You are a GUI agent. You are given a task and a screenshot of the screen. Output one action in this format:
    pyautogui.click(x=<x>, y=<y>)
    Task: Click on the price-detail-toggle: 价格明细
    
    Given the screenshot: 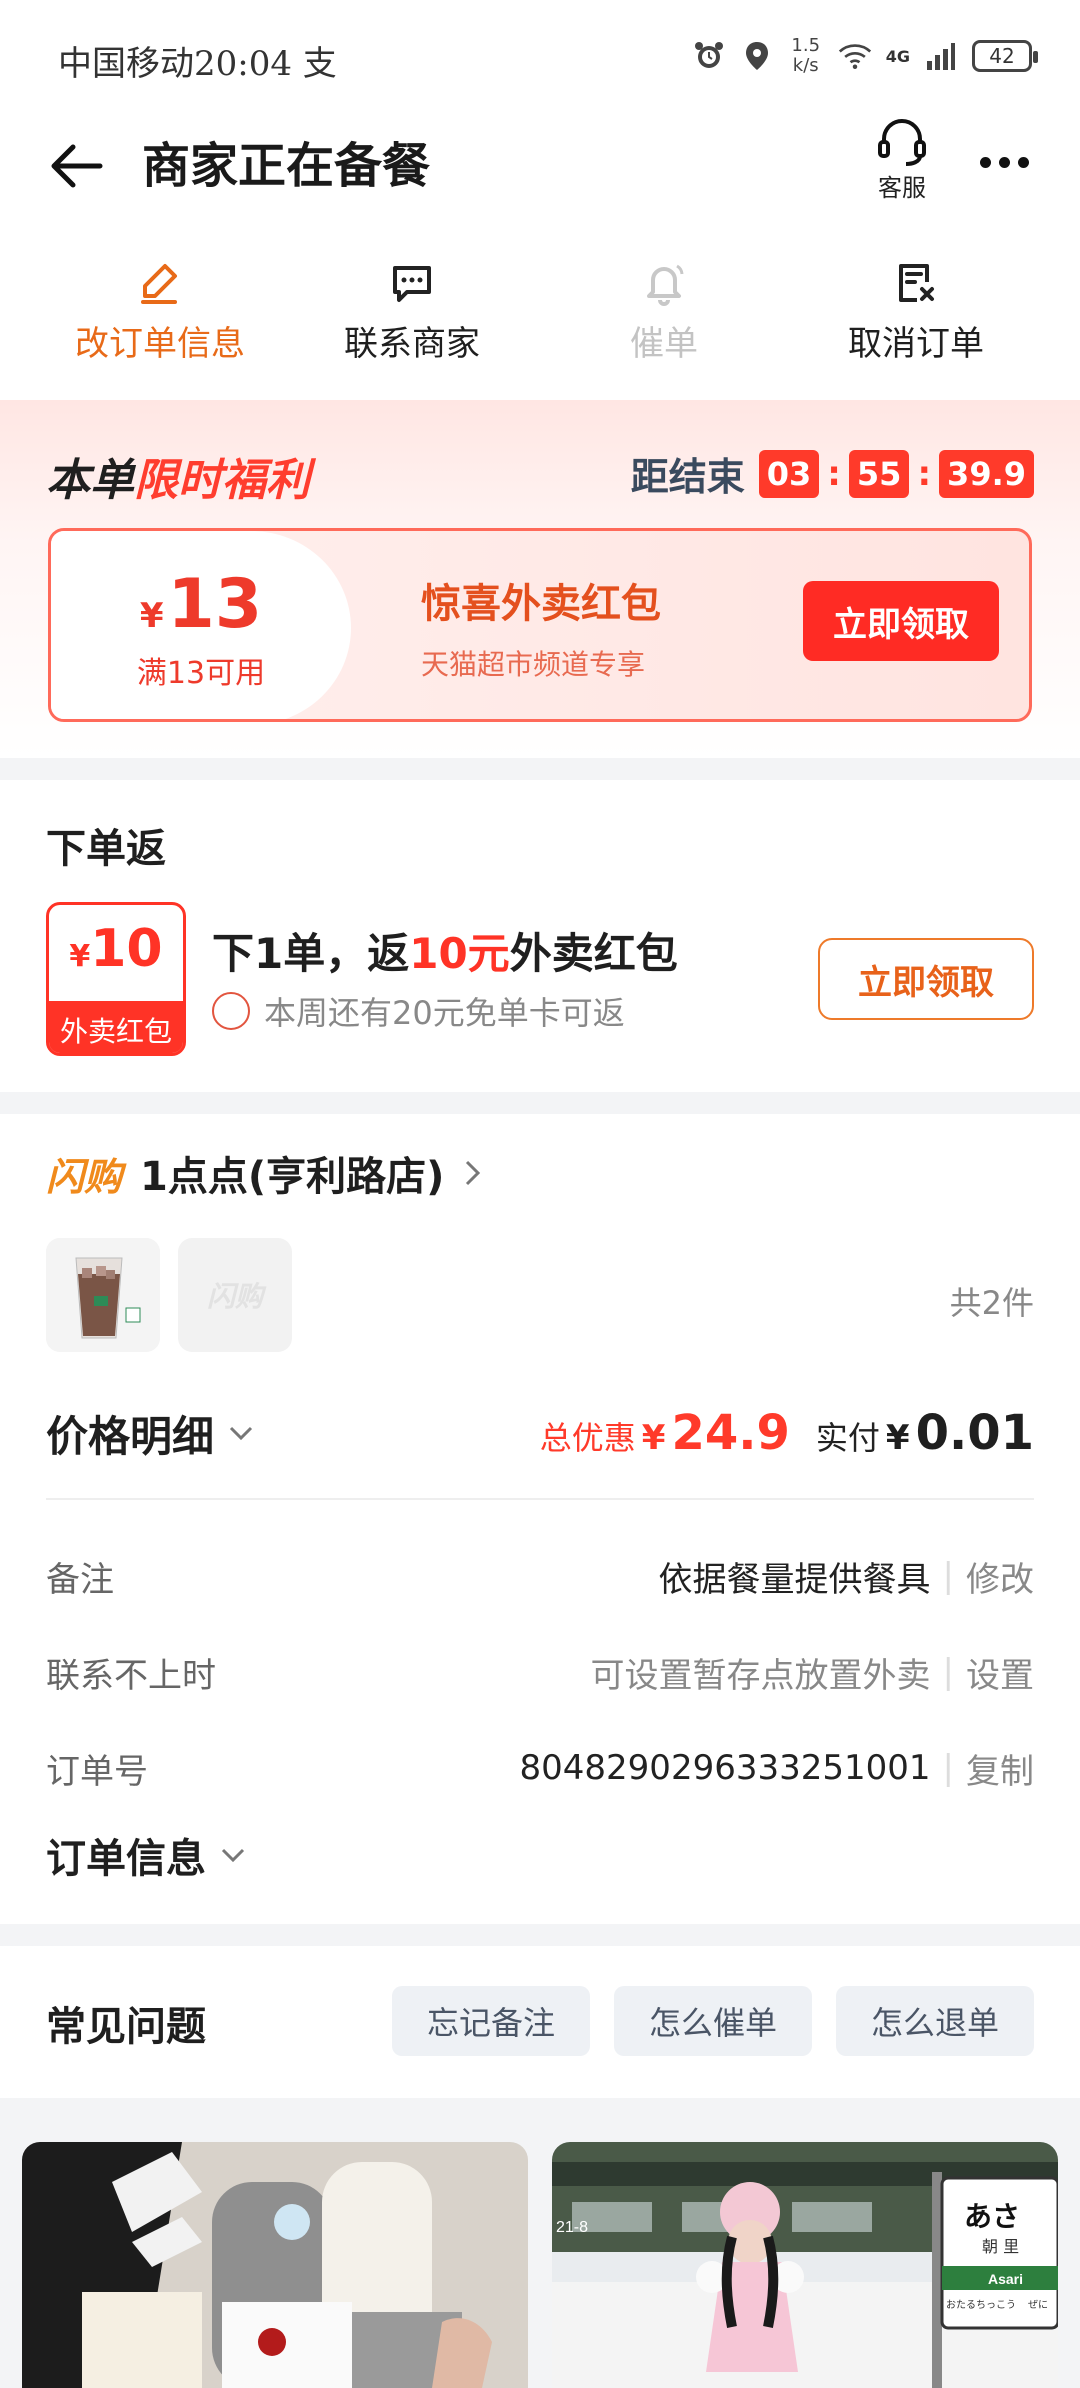 What is the action you would take?
    pyautogui.click(x=150, y=1433)
    